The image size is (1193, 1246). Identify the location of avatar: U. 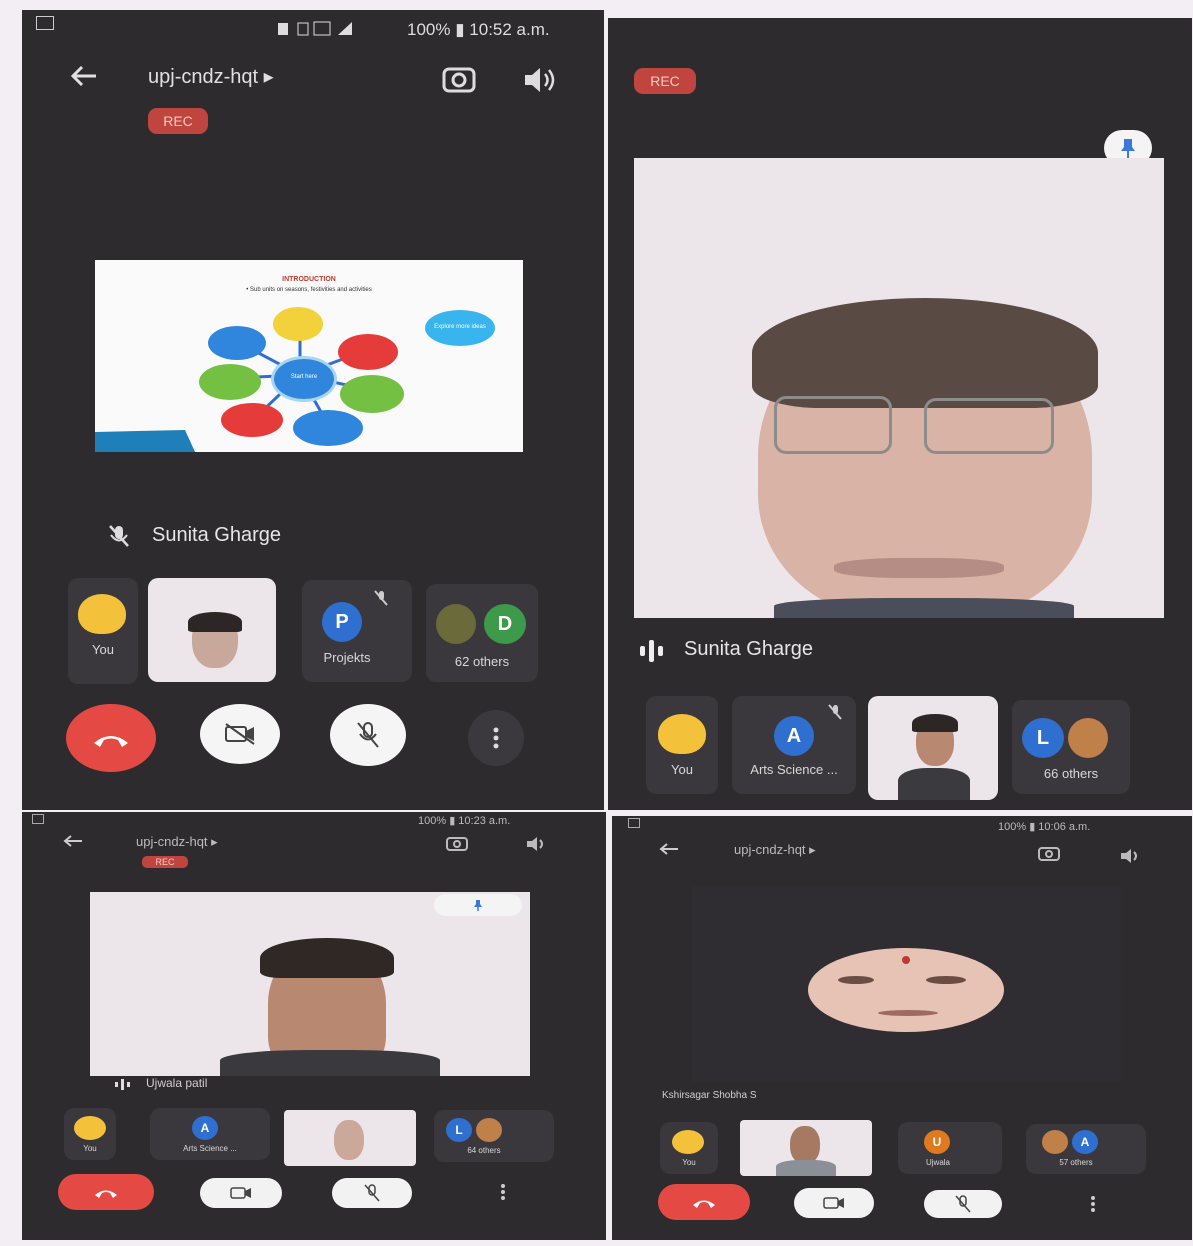
(937, 1142).